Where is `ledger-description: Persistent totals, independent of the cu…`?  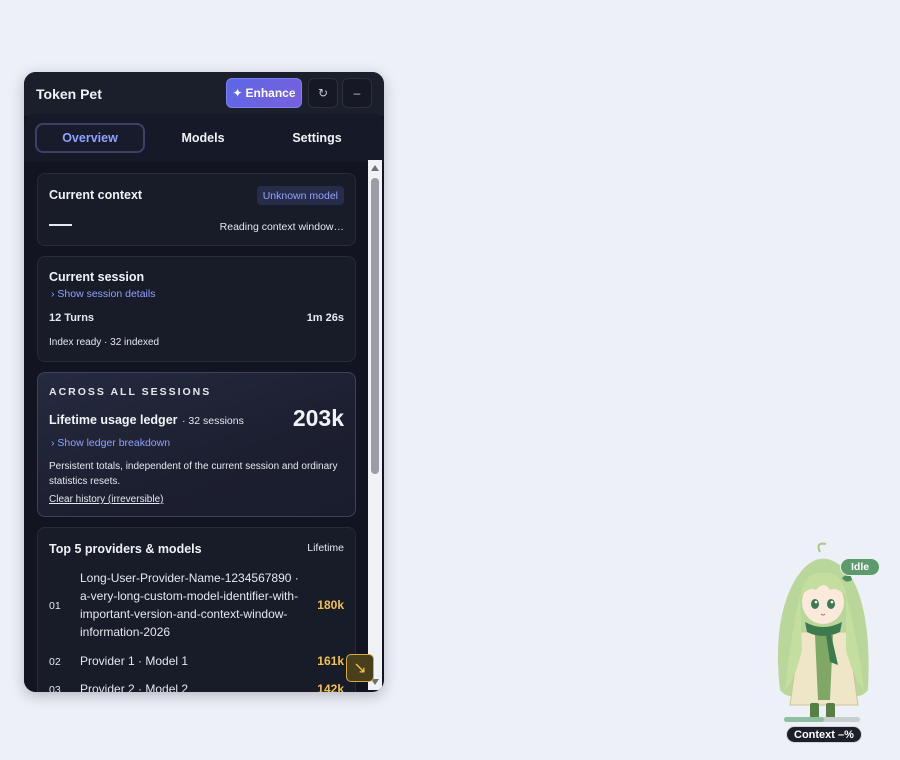
ledger-description: Persistent totals, independent of the cu… is located at coordinates (193, 474).